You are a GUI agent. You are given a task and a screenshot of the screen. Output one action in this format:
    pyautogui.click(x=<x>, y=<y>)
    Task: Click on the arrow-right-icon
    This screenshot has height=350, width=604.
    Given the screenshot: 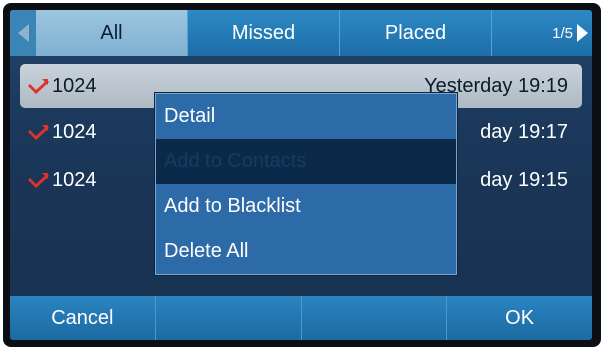 What is the action you would take?
    pyautogui.click(x=582, y=33)
    